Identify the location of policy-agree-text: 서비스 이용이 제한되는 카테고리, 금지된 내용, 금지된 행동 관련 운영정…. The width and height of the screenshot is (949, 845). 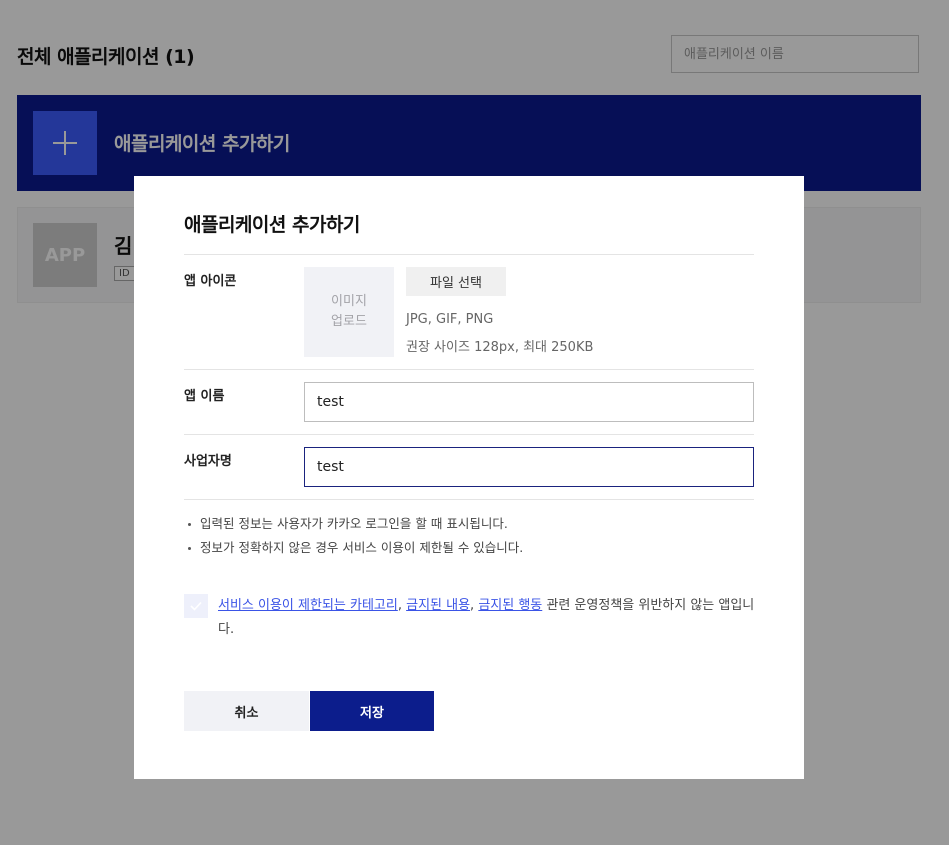
(486, 617).